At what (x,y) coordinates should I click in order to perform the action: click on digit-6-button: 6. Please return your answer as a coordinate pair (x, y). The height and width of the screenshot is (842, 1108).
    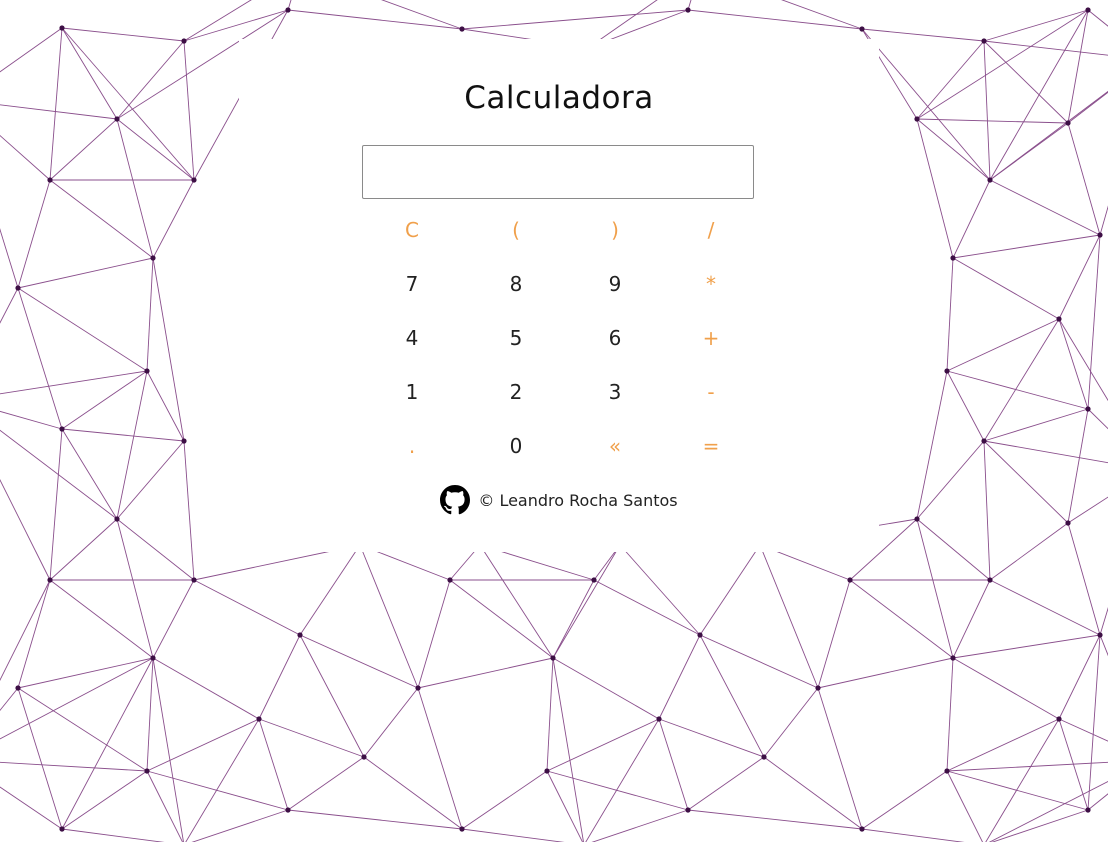
    Looking at the image, I should click on (615, 338).